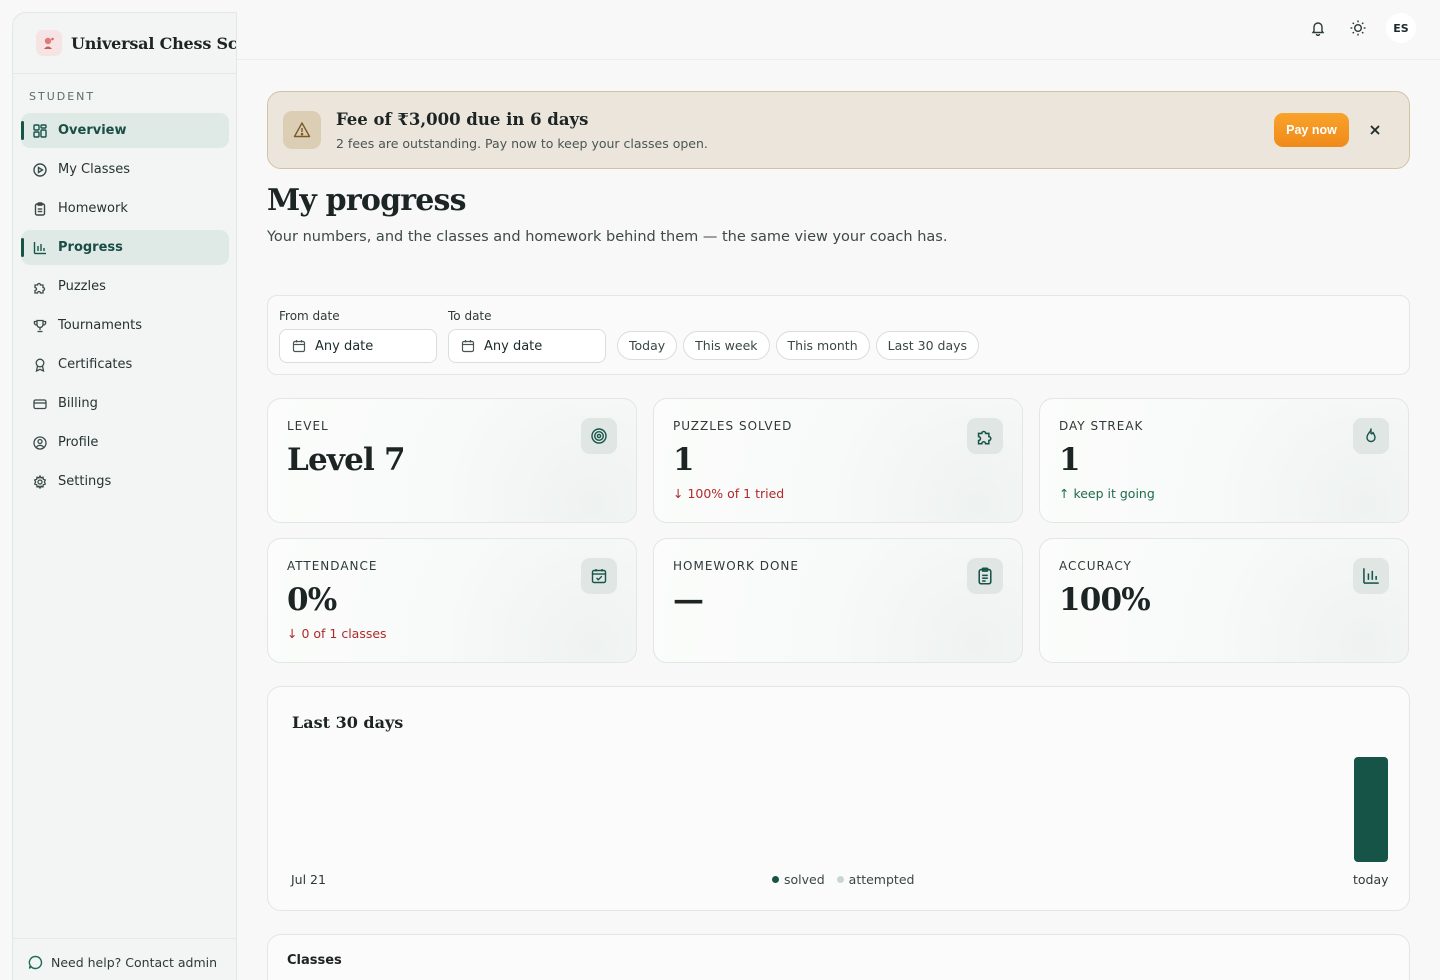 The height and width of the screenshot is (980, 1440). I want to click on sun-icon, so click(1358, 28).